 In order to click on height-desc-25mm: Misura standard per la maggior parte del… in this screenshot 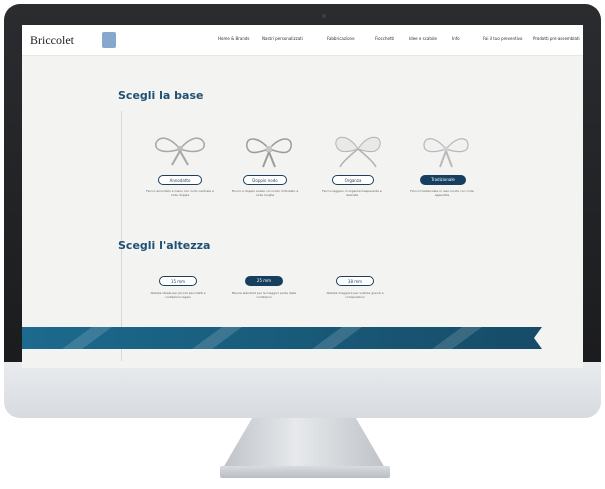, I will do `click(264, 295)`.